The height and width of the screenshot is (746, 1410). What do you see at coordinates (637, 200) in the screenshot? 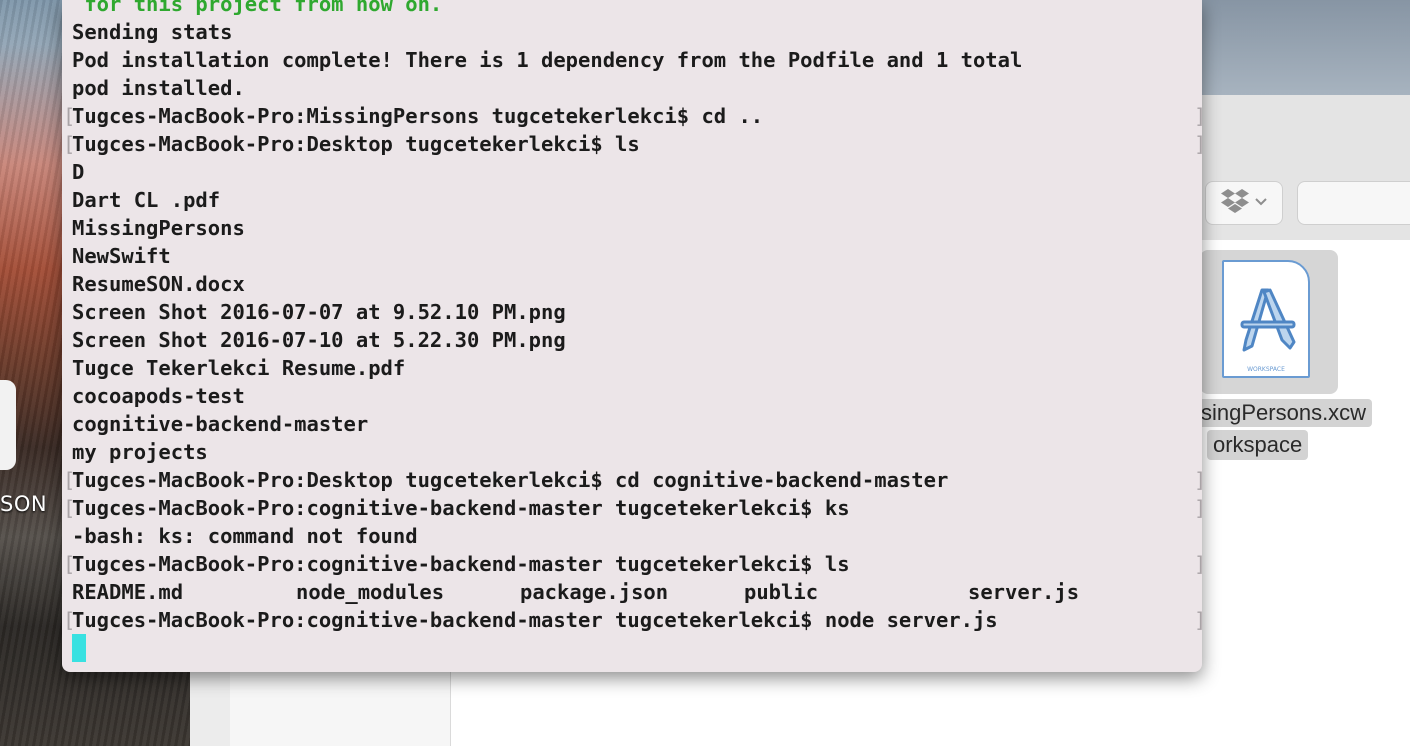
I see `terminal-output-line: Dart CL .pdf` at bounding box center [637, 200].